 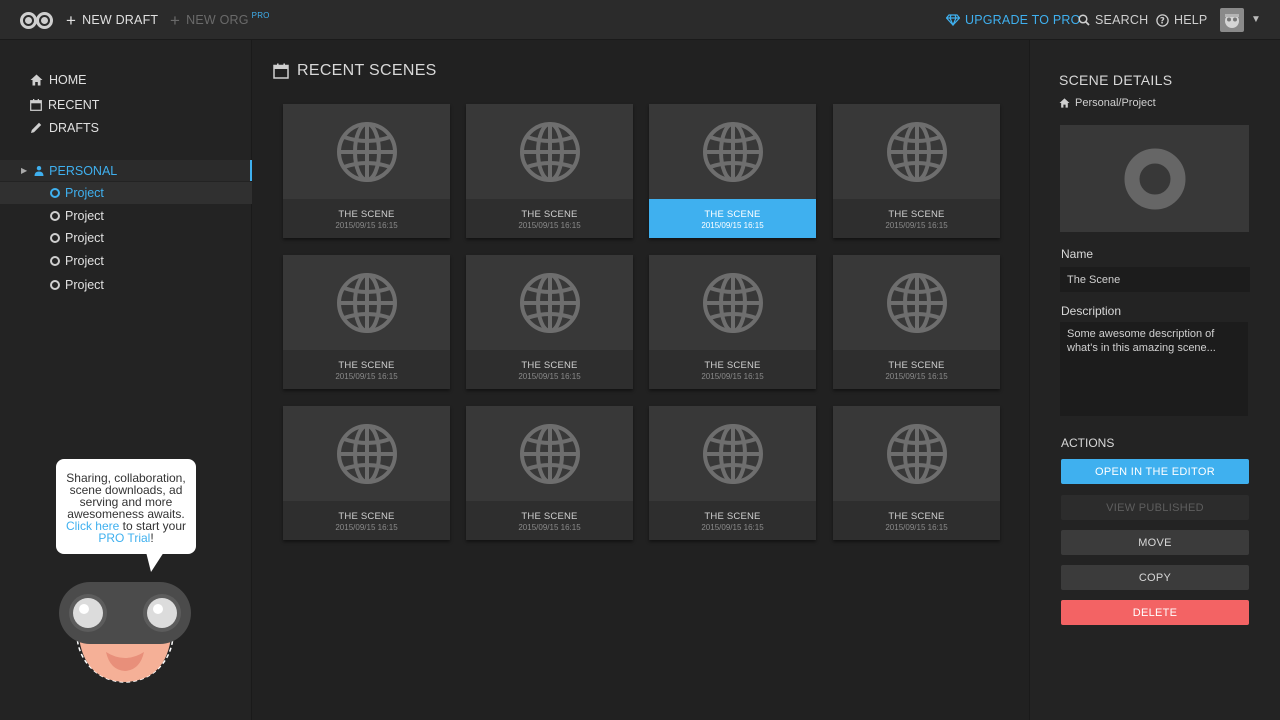 I want to click on sidebar-item-label: HOME, so click(x=68, y=80).